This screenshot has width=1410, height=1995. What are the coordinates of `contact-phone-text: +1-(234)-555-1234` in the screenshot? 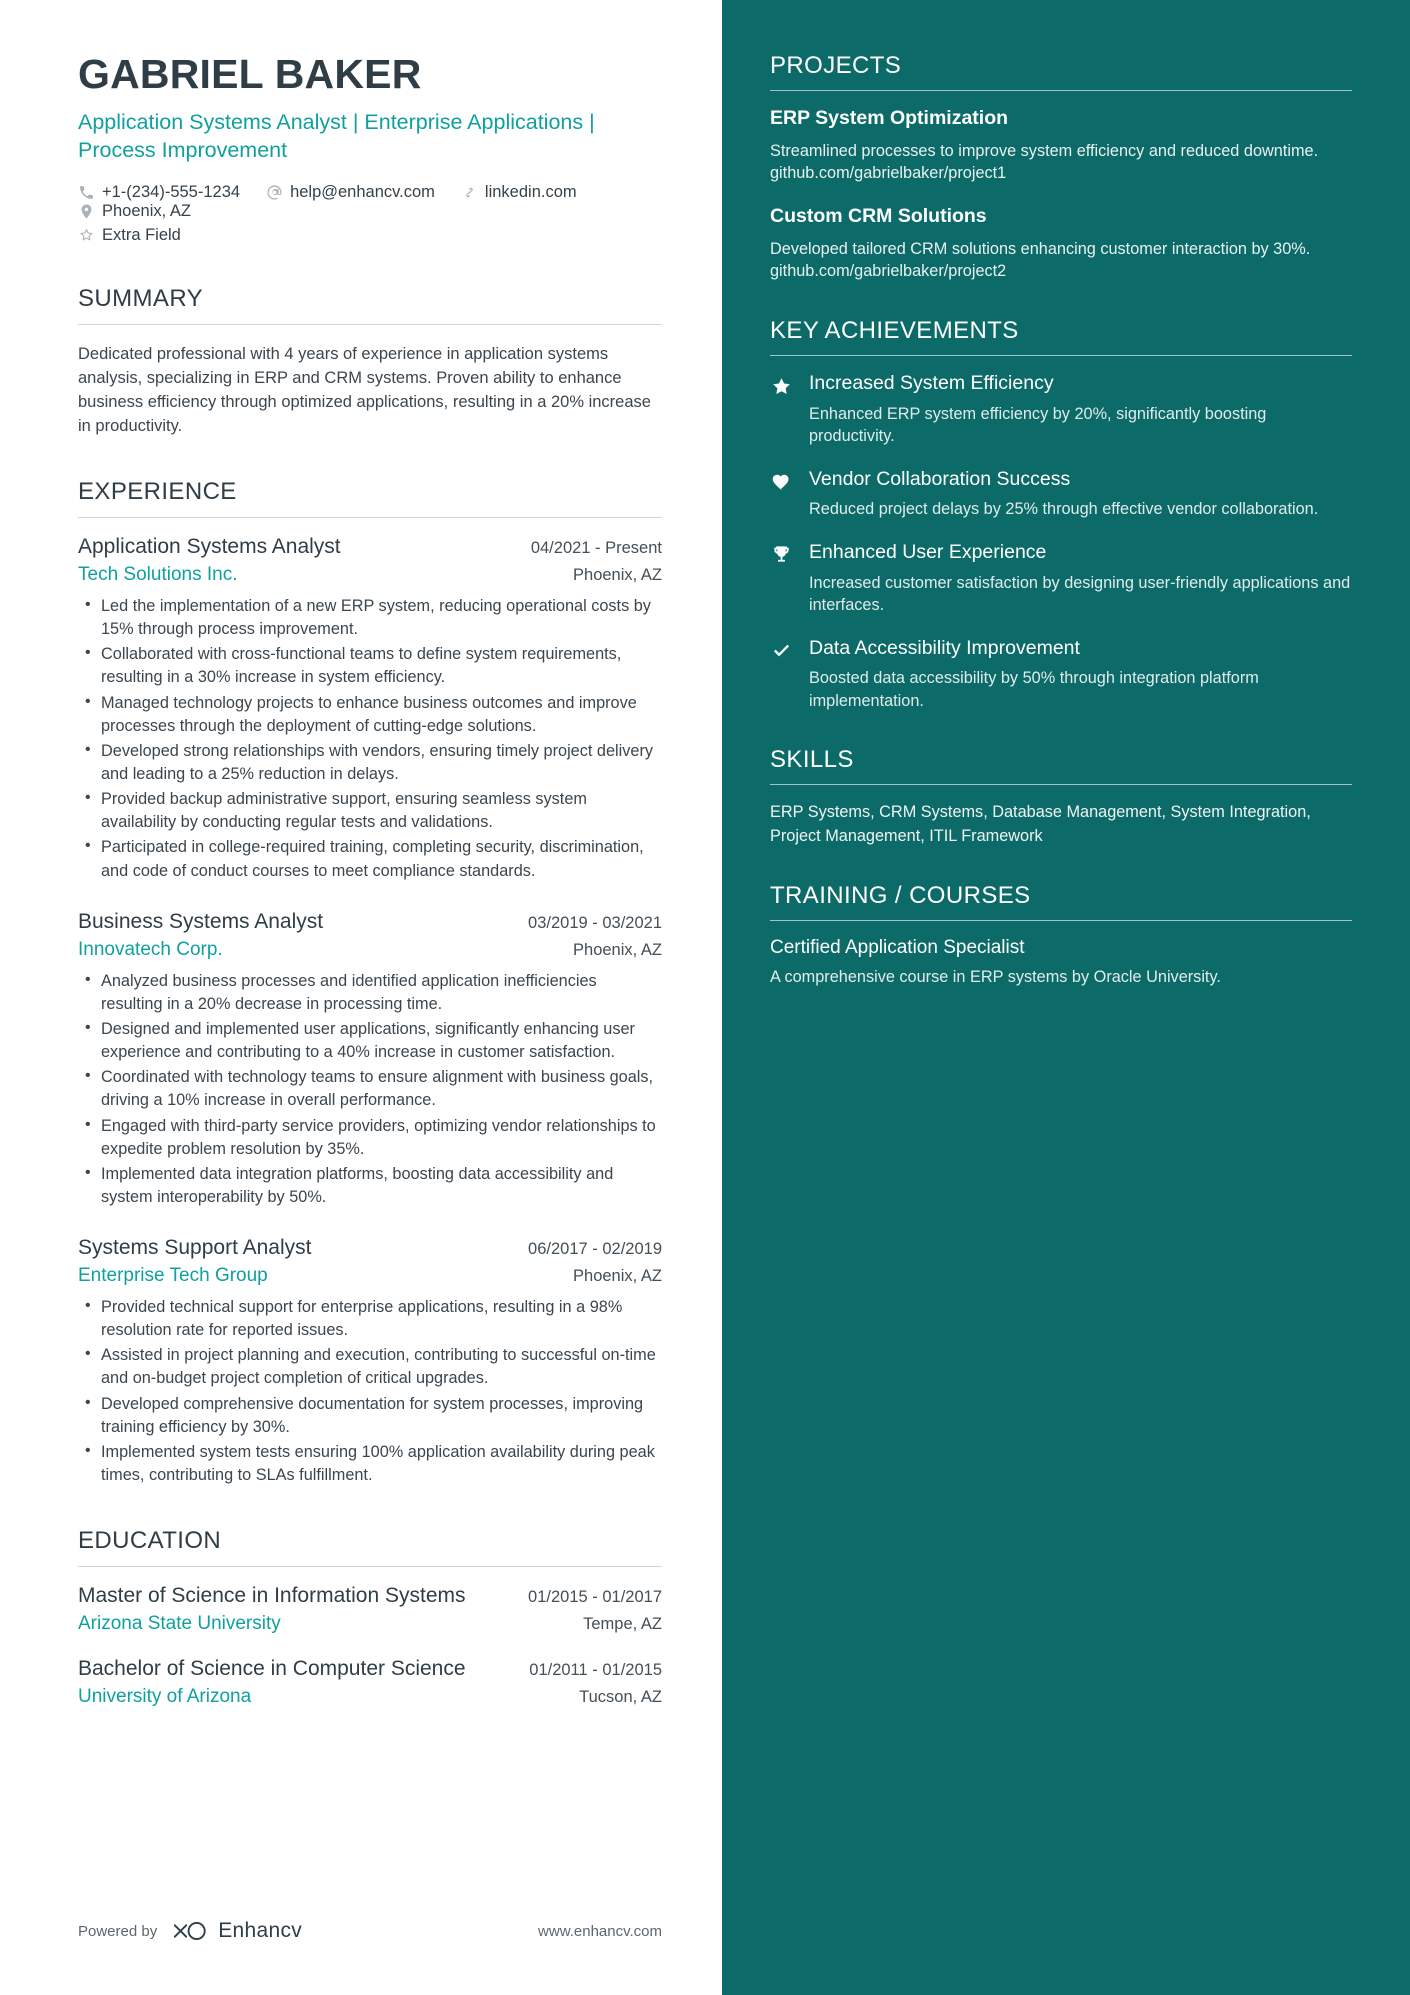 It's located at (171, 191).